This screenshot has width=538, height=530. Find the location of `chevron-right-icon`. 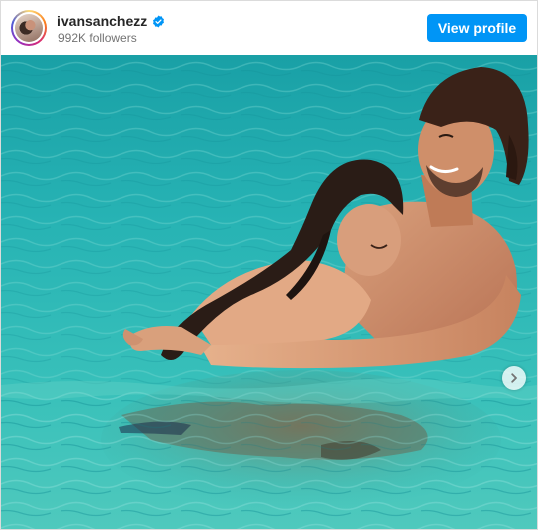

chevron-right-icon is located at coordinates (514, 378).